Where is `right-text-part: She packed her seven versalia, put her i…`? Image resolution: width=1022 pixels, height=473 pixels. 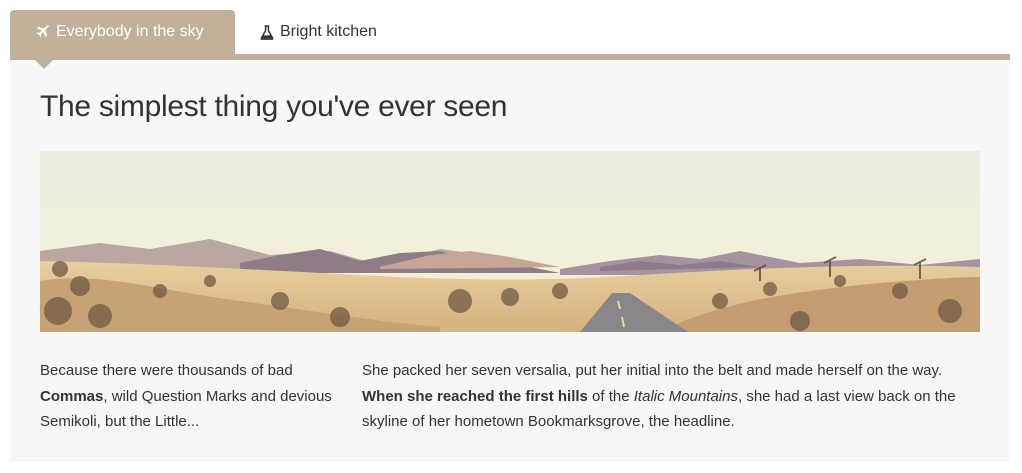
right-text-part: She packed her seven versalia, put her i… is located at coordinates (652, 370).